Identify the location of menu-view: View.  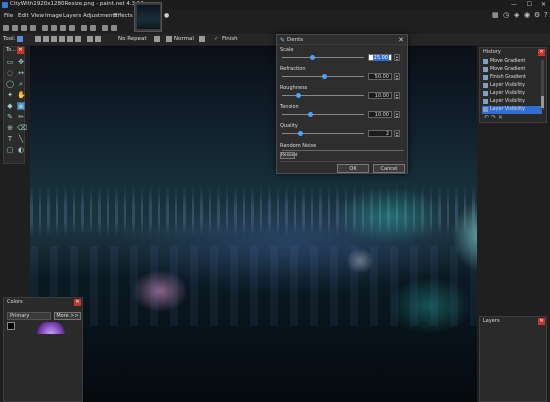
(37, 16).